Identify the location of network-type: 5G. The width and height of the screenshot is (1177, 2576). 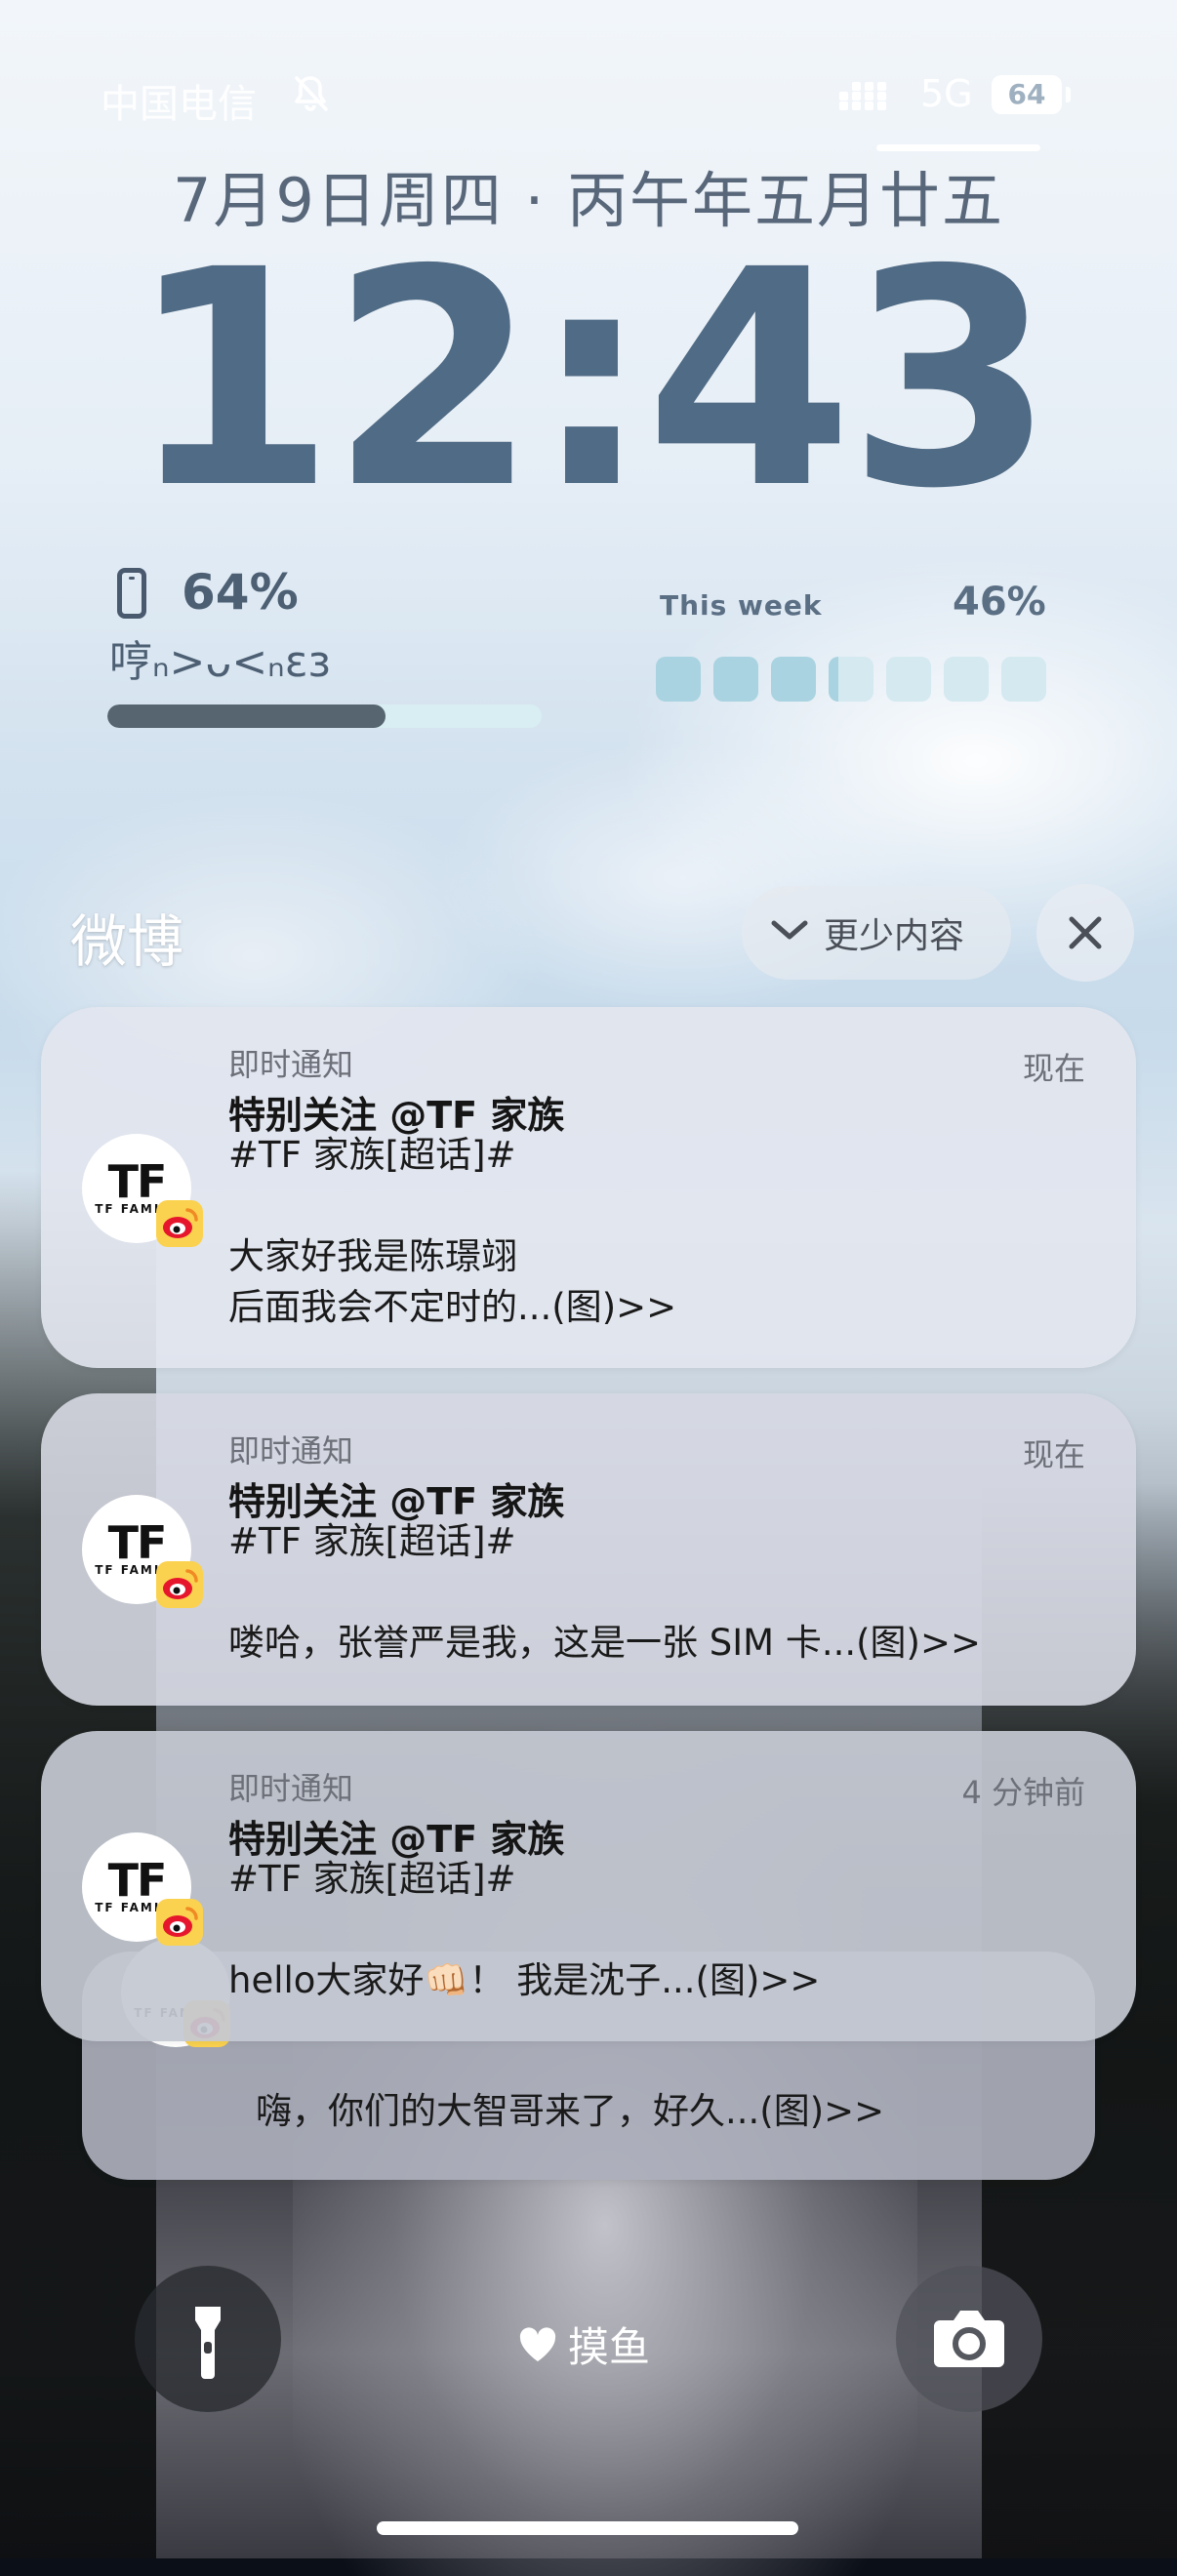
(946, 93).